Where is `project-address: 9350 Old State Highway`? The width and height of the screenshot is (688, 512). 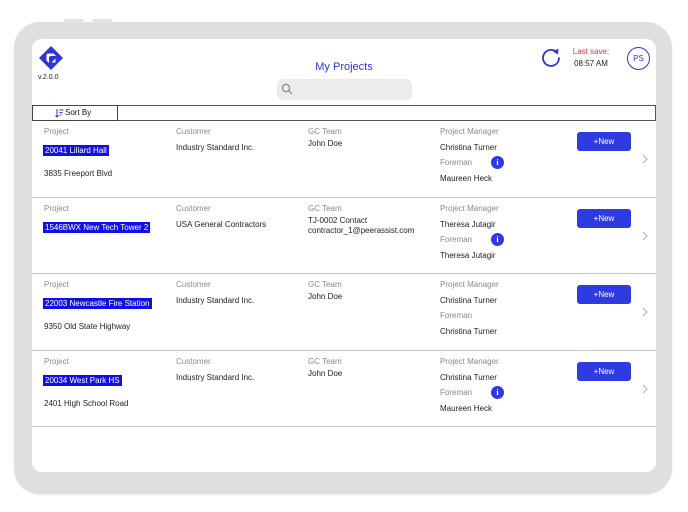 project-address: 9350 Old State Highway is located at coordinates (87, 326).